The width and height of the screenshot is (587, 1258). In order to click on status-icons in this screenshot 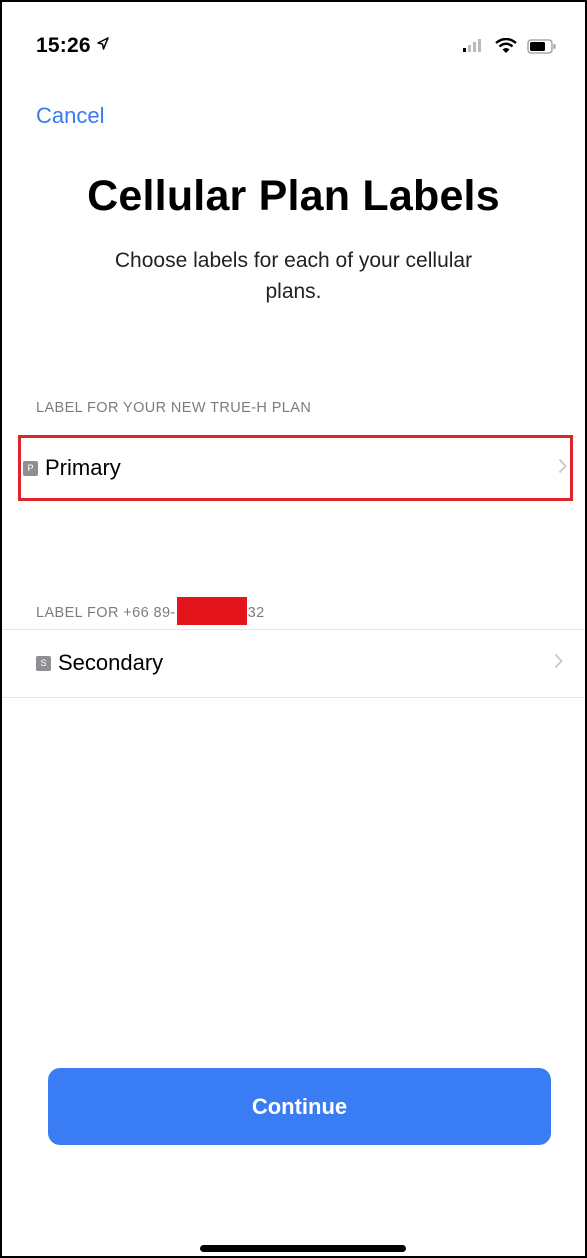, I will do `click(510, 48)`.